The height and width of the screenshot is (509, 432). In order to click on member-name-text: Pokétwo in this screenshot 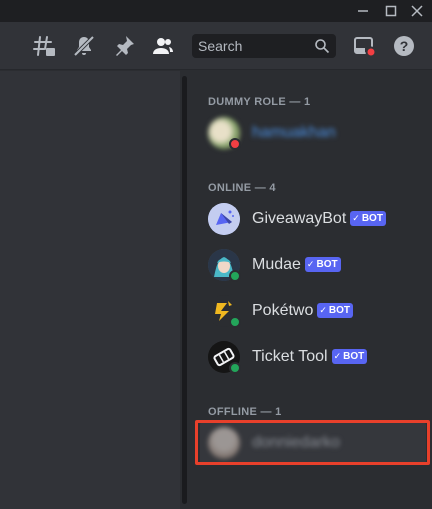, I will do `click(283, 310)`.